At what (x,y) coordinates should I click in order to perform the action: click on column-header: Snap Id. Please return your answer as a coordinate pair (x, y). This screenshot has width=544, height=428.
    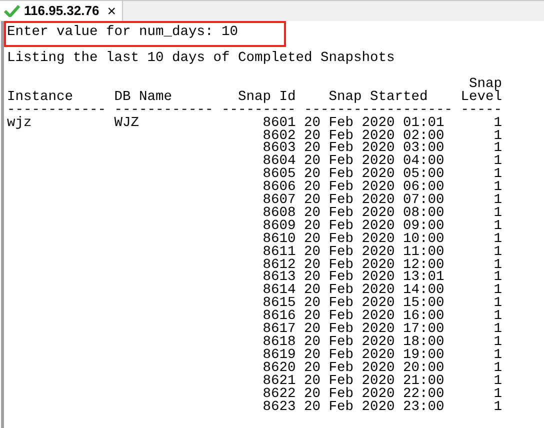
    Looking at the image, I should click on (266, 98).